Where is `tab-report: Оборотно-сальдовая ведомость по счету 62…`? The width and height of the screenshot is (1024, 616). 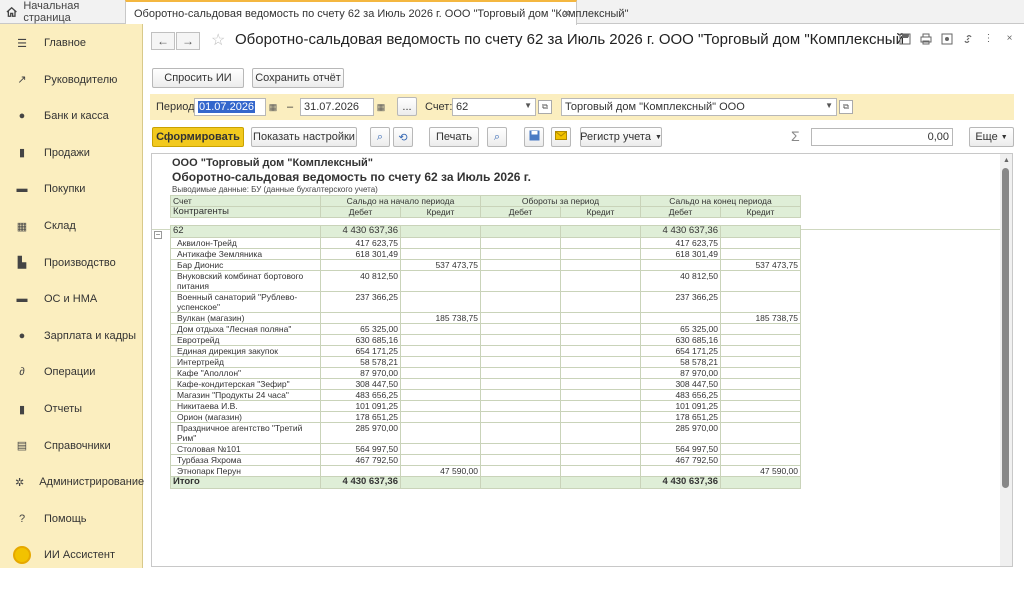
tab-report: Оборотно-сальдовая ведомость по счету 62… is located at coordinates (376, 12).